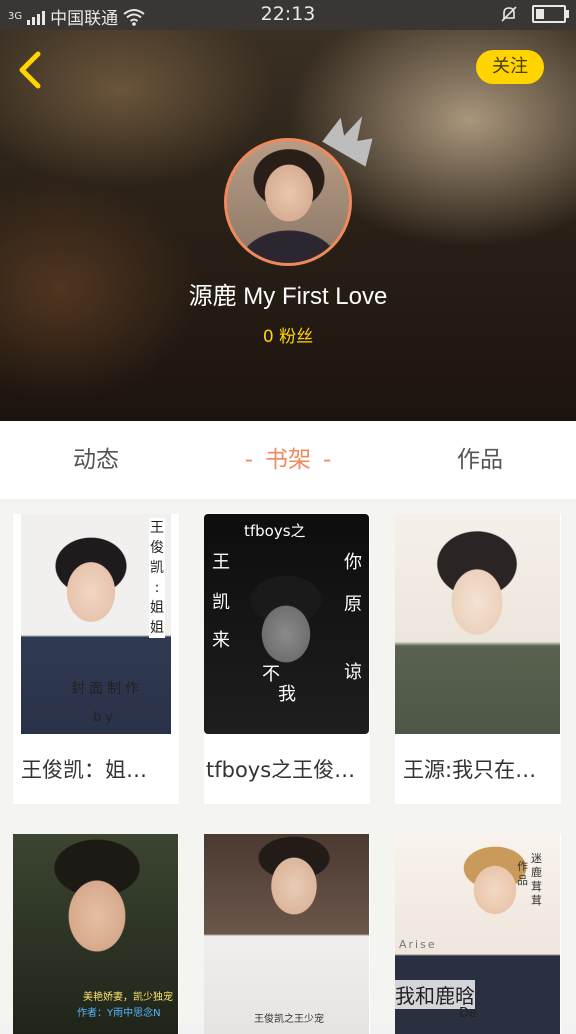  Describe the element at coordinates (128, 997) in the screenshot. I see `cover-caption: 美艳娇妻，凯少独宠` at that location.